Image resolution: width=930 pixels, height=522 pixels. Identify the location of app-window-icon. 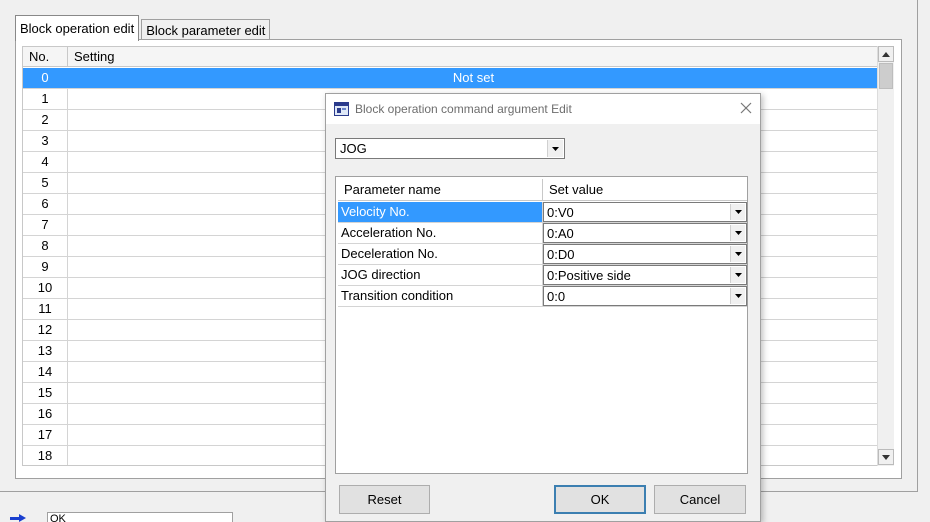
(341, 109).